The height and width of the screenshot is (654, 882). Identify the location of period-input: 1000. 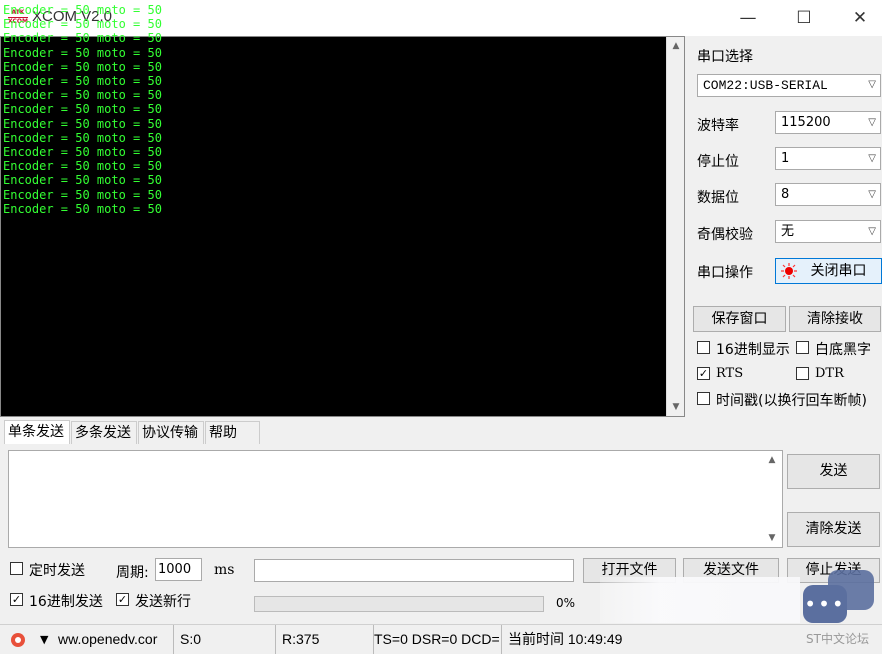
(178, 569).